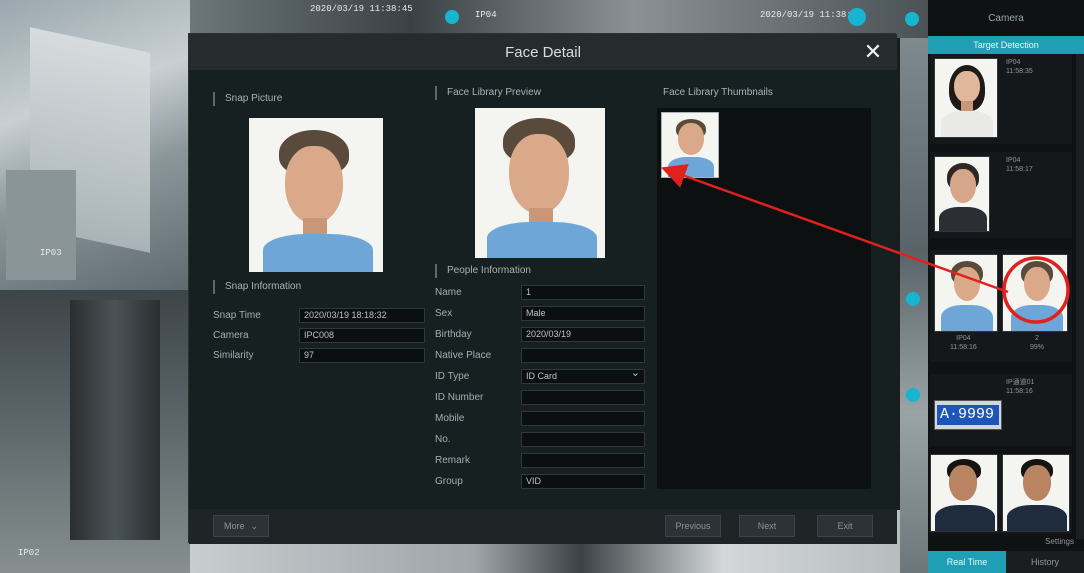  I want to click on item-meta: IP04 11:58:16, so click(963, 343).